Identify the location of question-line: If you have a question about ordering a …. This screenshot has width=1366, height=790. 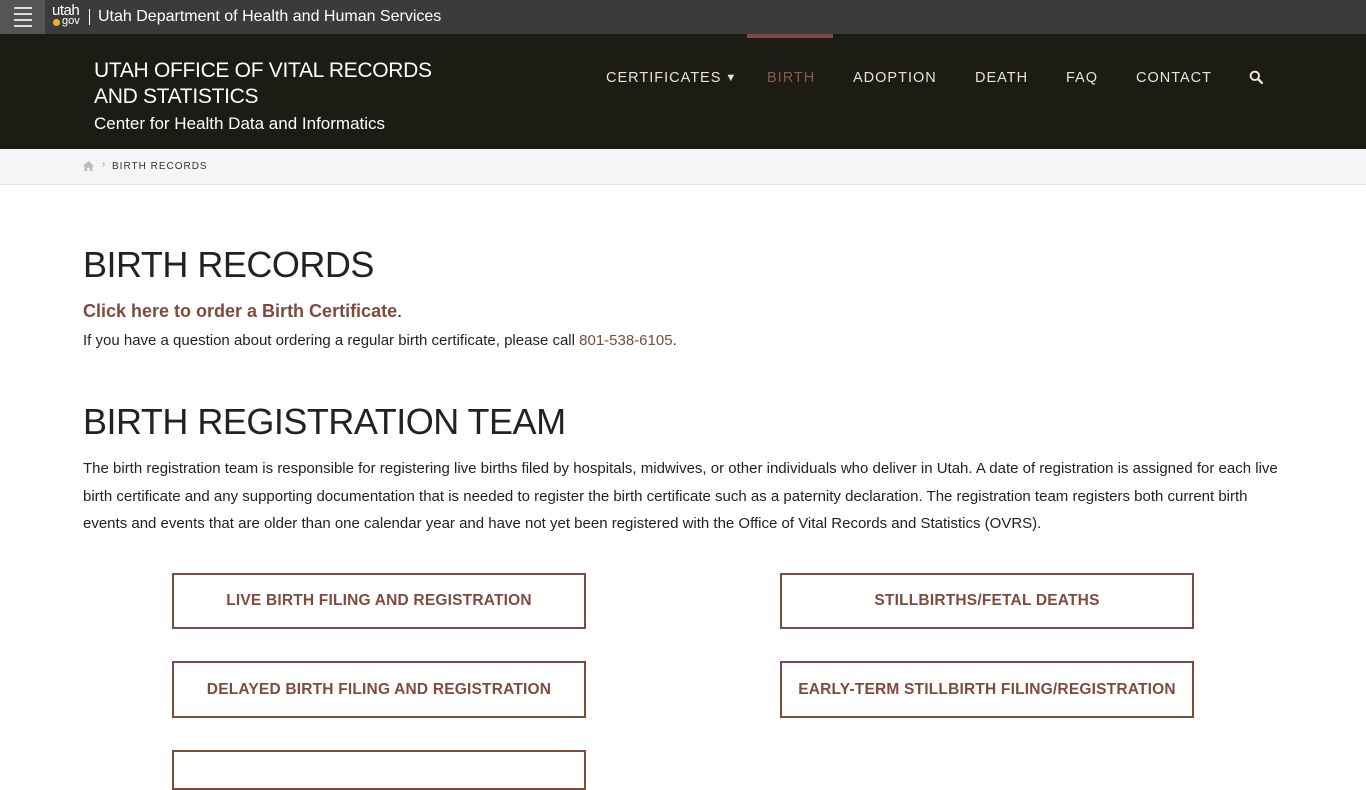
(380, 340).